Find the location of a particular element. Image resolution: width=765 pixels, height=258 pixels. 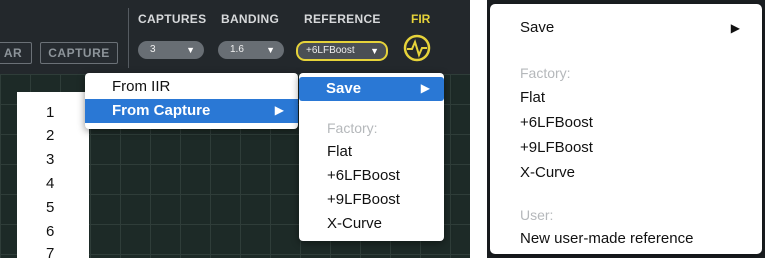

fir-power-icon is located at coordinates (417, 47).